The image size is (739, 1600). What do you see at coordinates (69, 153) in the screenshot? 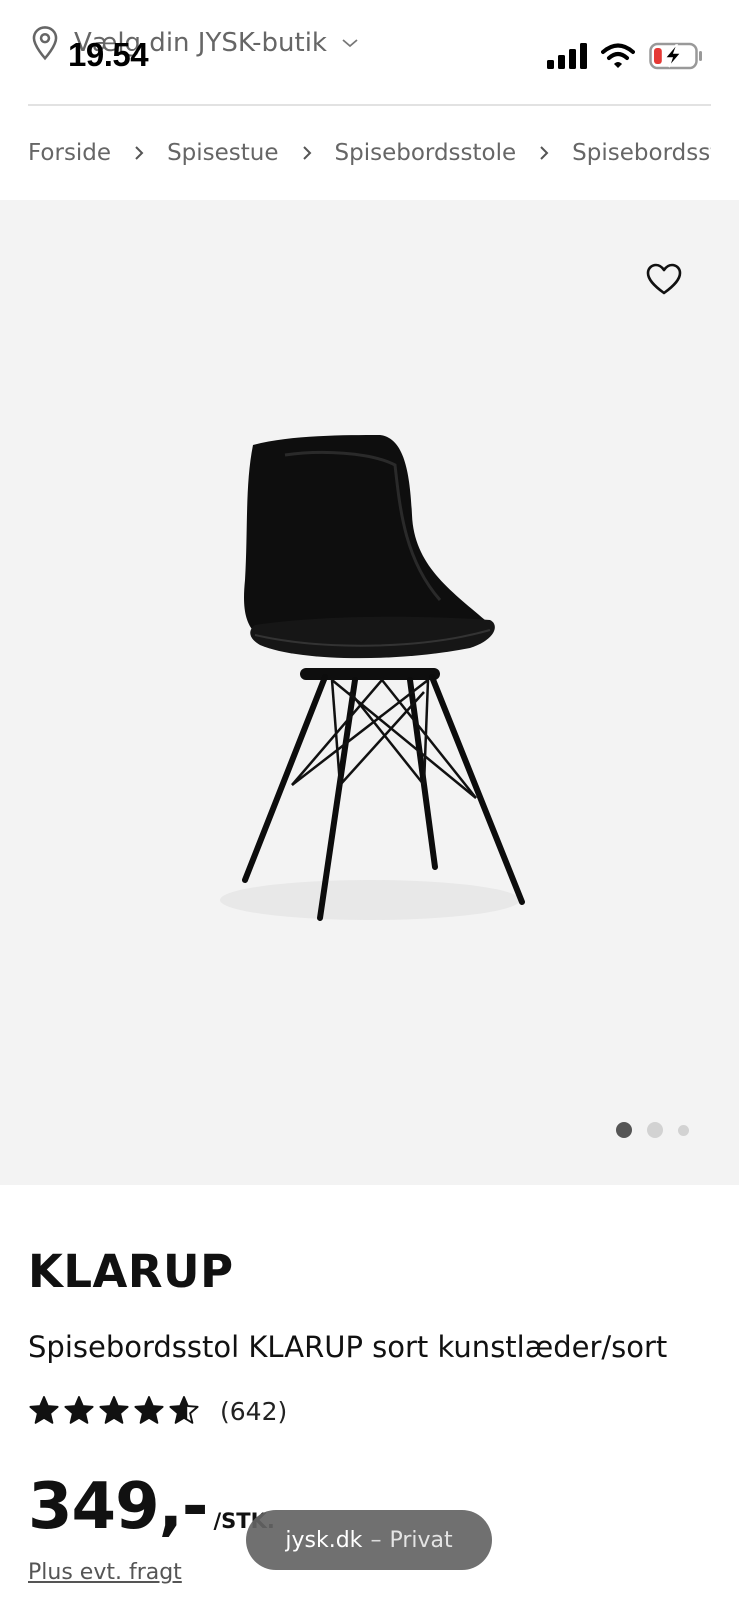
I see `breadcrumb-item-forside: Forside` at bounding box center [69, 153].